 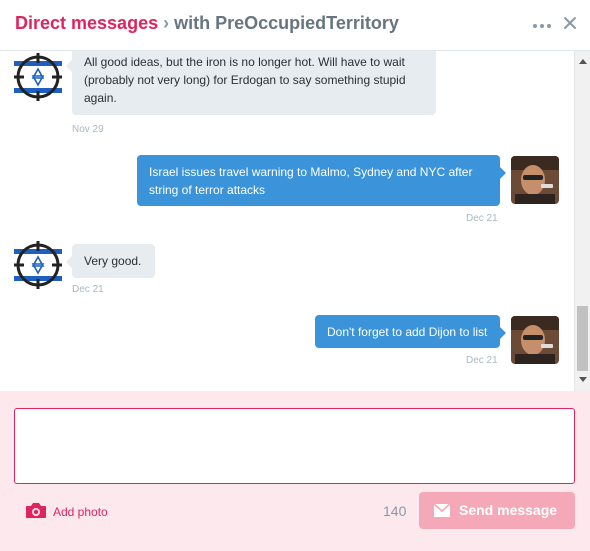 What do you see at coordinates (395, 511) in the screenshot?
I see `character-counter: 140` at bounding box center [395, 511].